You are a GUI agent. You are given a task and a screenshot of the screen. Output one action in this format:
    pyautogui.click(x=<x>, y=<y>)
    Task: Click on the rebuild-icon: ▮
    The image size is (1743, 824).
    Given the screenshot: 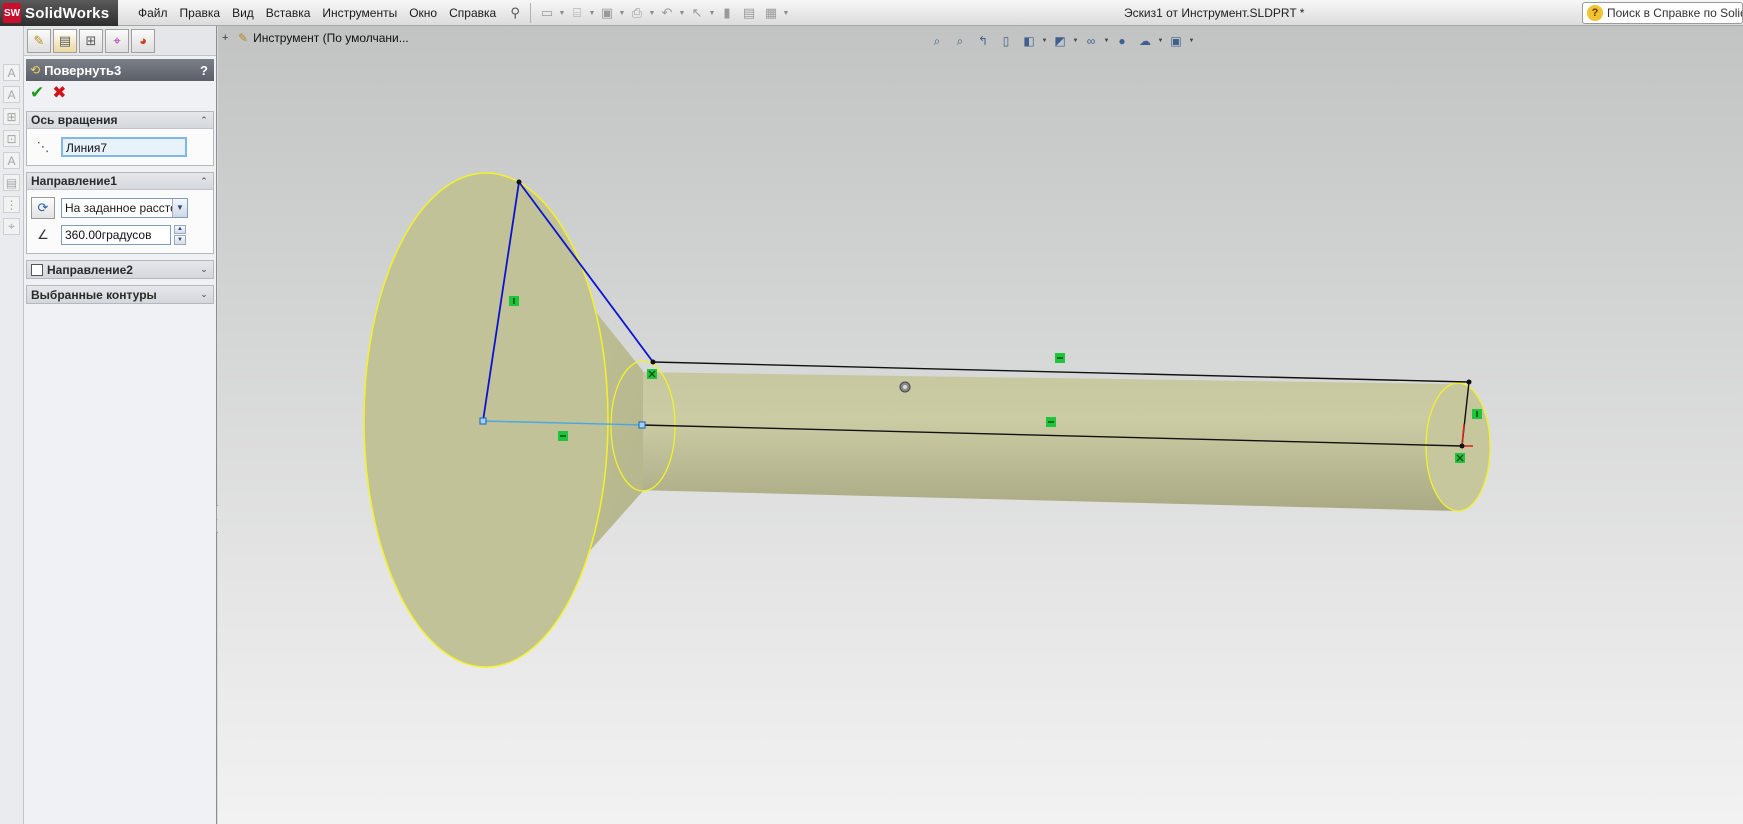 What is the action you would take?
    pyautogui.click(x=727, y=13)
    